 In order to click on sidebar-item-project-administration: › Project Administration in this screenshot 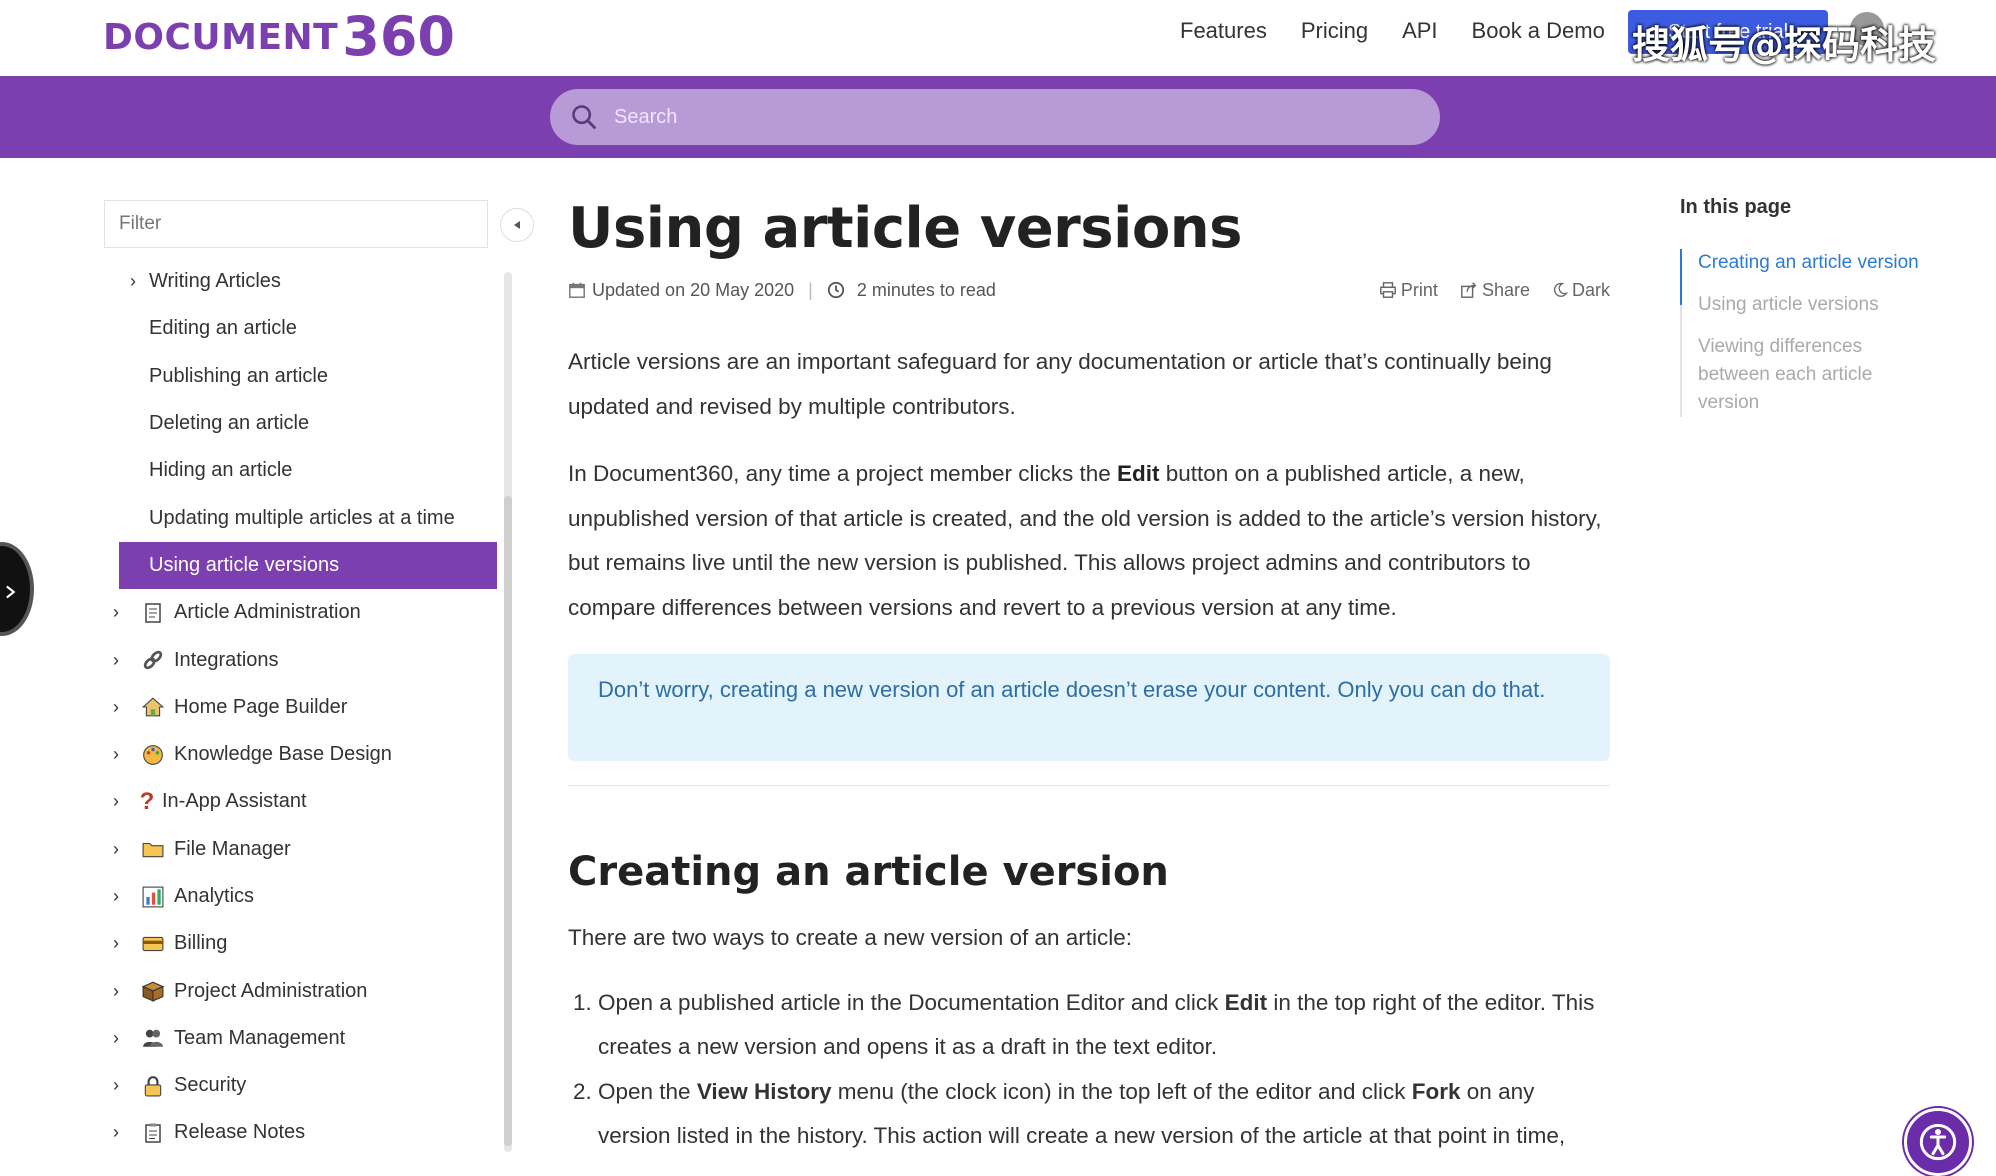, I will do `click(301, 990)`.